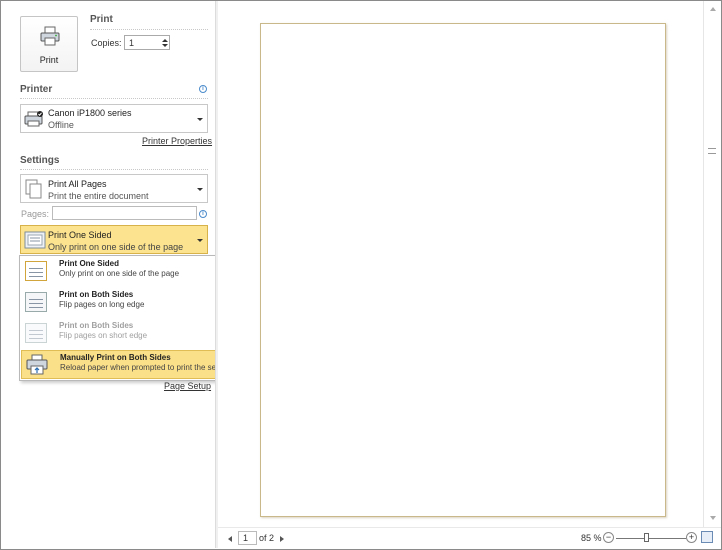 The height and width of the screenshot is (550, 722). What do you see at coordinates (101, 19) in the screenshot?
I see `print-heading: Print` at bounding box center [101, 19].